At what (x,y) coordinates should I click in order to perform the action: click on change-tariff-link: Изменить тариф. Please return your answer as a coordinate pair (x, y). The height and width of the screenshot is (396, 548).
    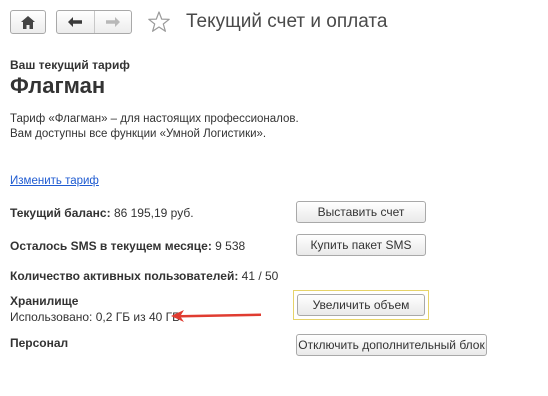
    Looking at the image, I should click on (54, 181).